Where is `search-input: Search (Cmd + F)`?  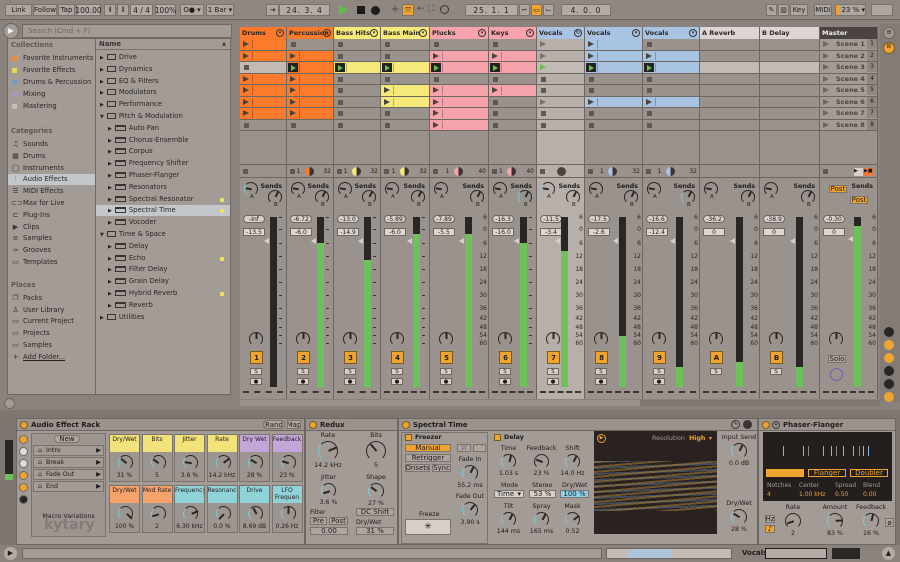 search-input: Search (Cmd + F) is located at coordinates (127, 31).